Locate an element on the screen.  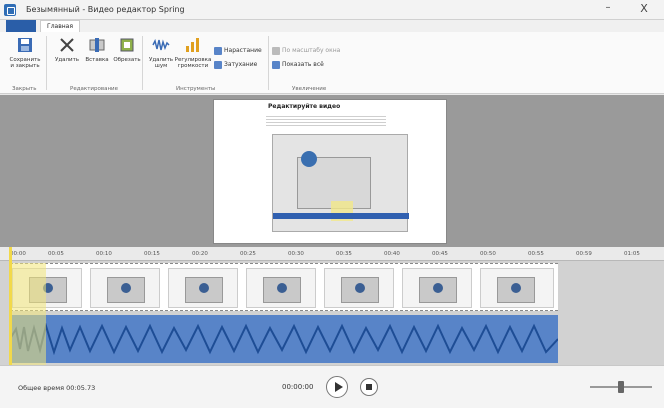
ruler-tick: 00:30 is located at coordinates (296, 254).